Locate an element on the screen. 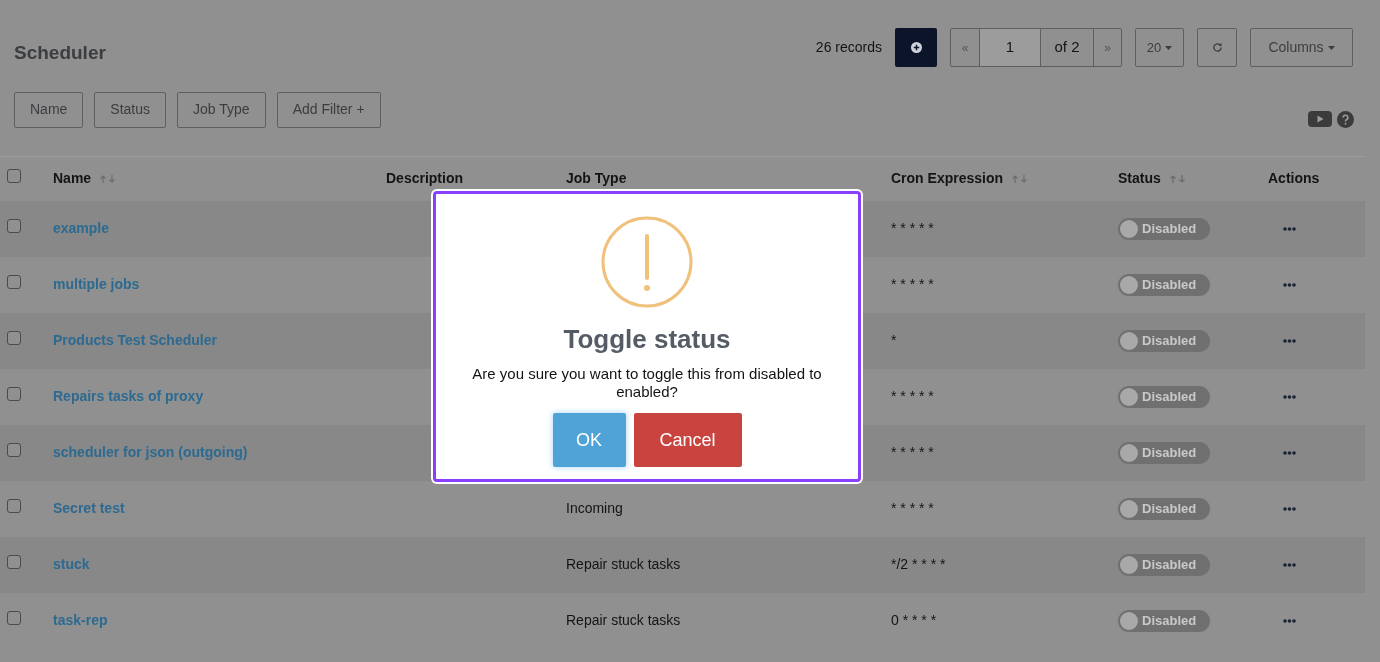 The image size is (1380, 662). job-type-cell-text: Incoming is located at coordinates (594, 508).